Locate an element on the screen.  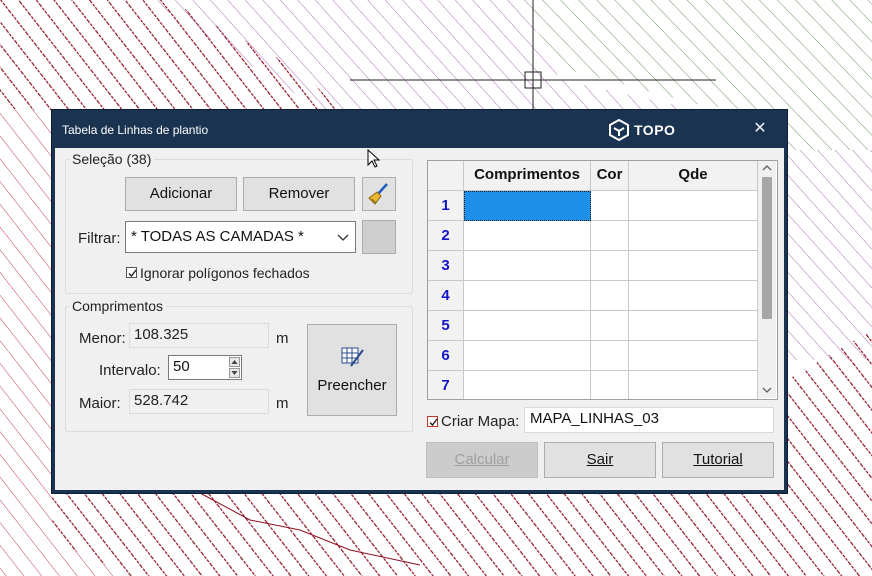
maior-field: 528.742 is located at coordinates (199, 401).